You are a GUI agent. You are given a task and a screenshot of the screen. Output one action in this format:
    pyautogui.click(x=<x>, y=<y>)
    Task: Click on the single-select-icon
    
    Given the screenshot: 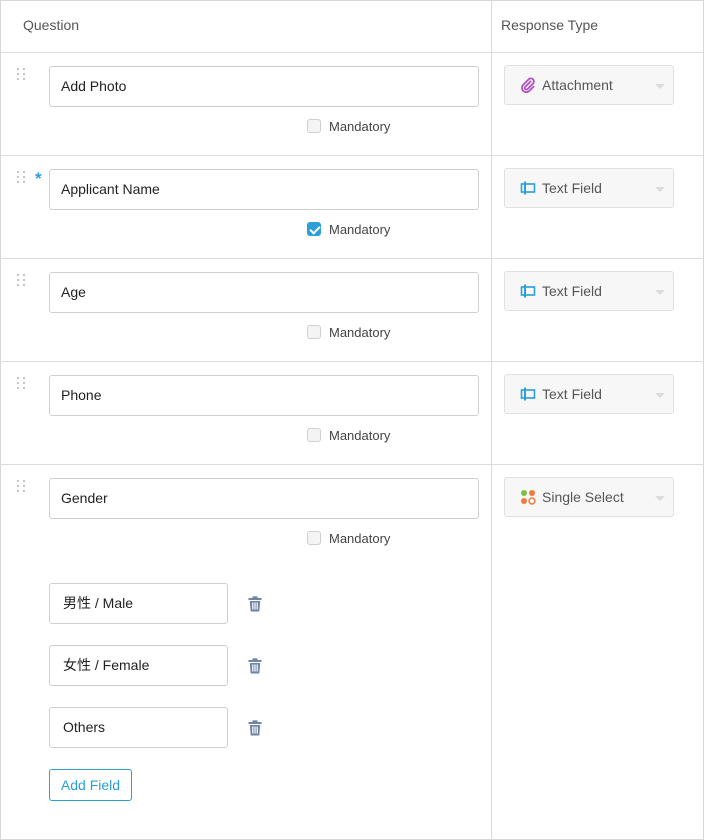 What is the action you would take?
    pyautogui.click(x=528, y=497)
    